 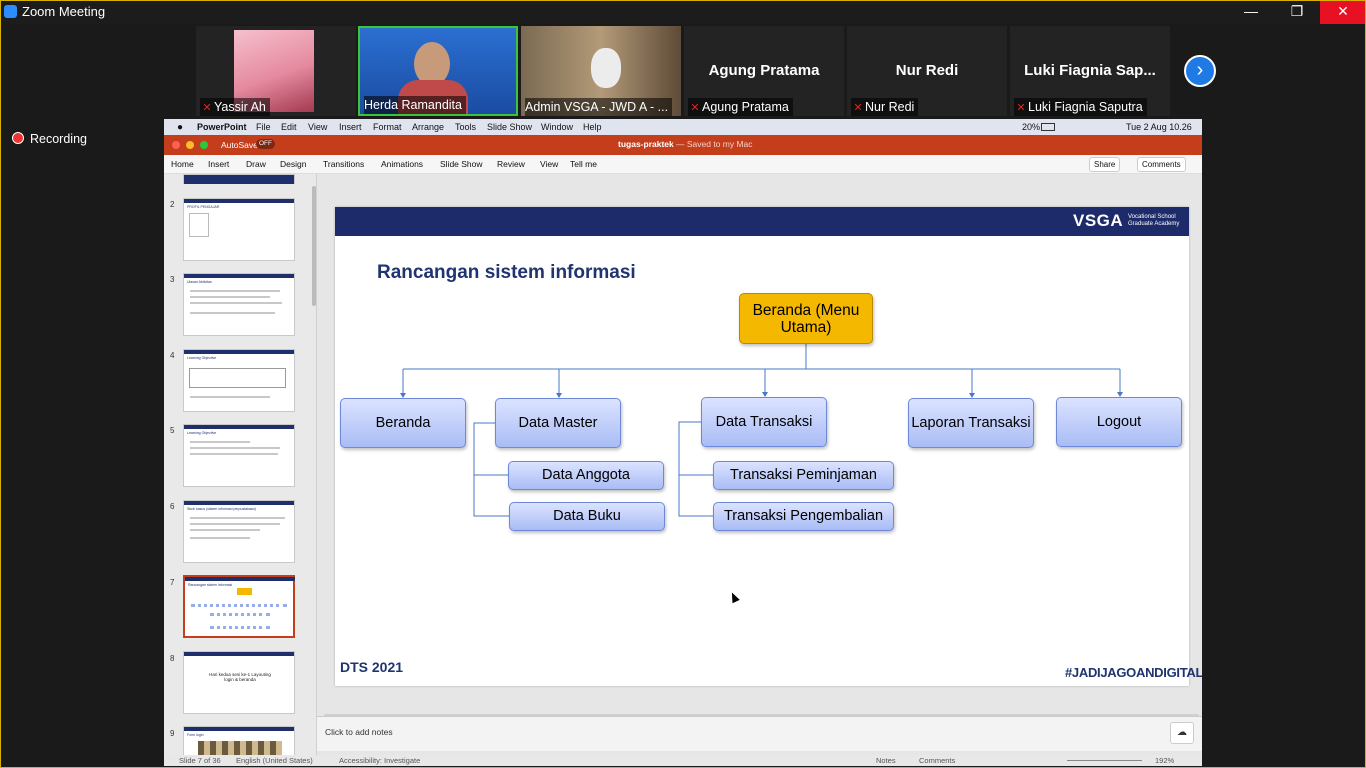 I want to click on menu-edit: Edit, so click(x=289, y=127).